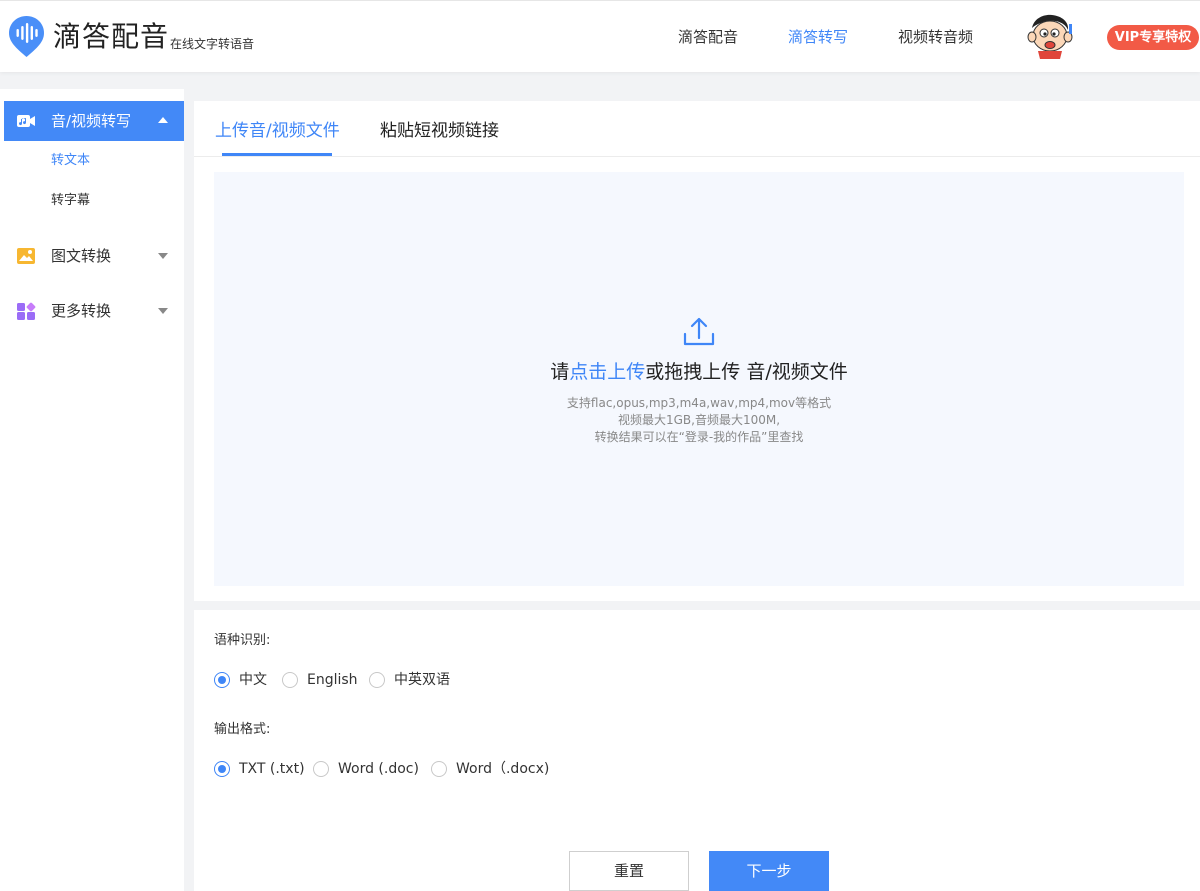 Image resolution: width=1200 pixels, height=891 pixels. I want to click on reset-button: 重置, so click(629, 871).